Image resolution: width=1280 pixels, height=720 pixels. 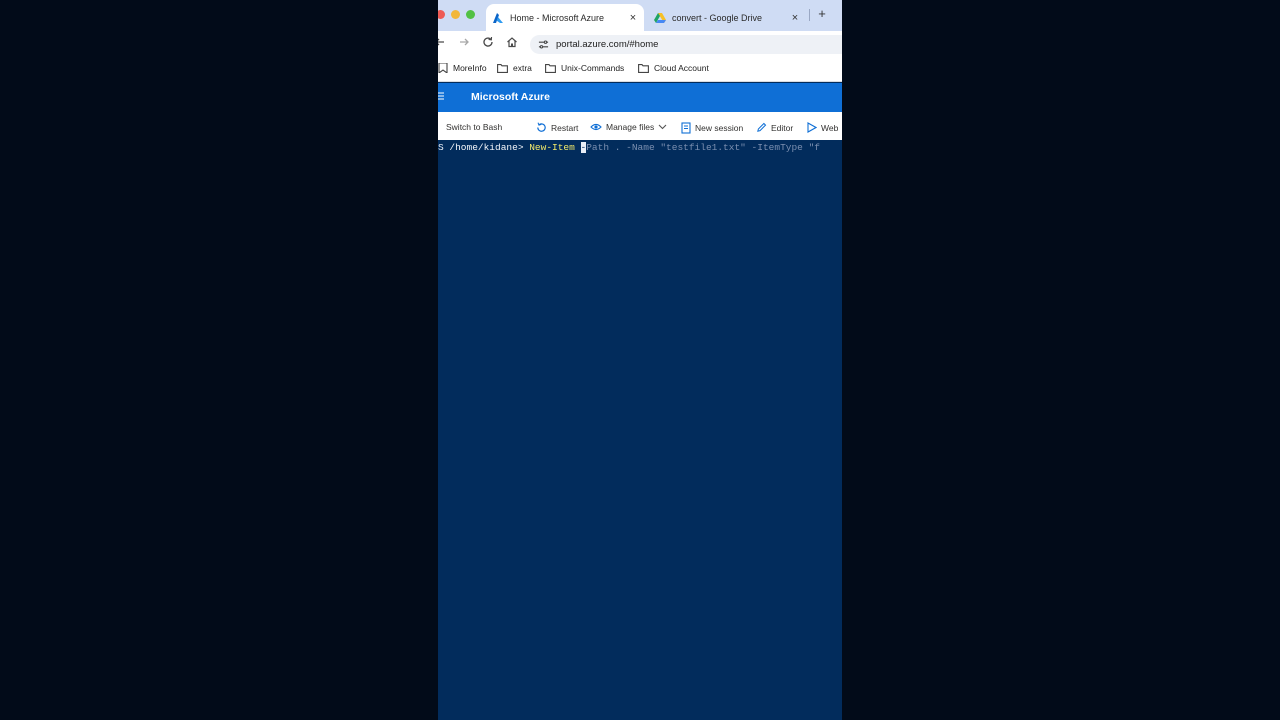 I want to click on bookmark-unix-commands: Unix-Commands, so click(x=584, y=68).